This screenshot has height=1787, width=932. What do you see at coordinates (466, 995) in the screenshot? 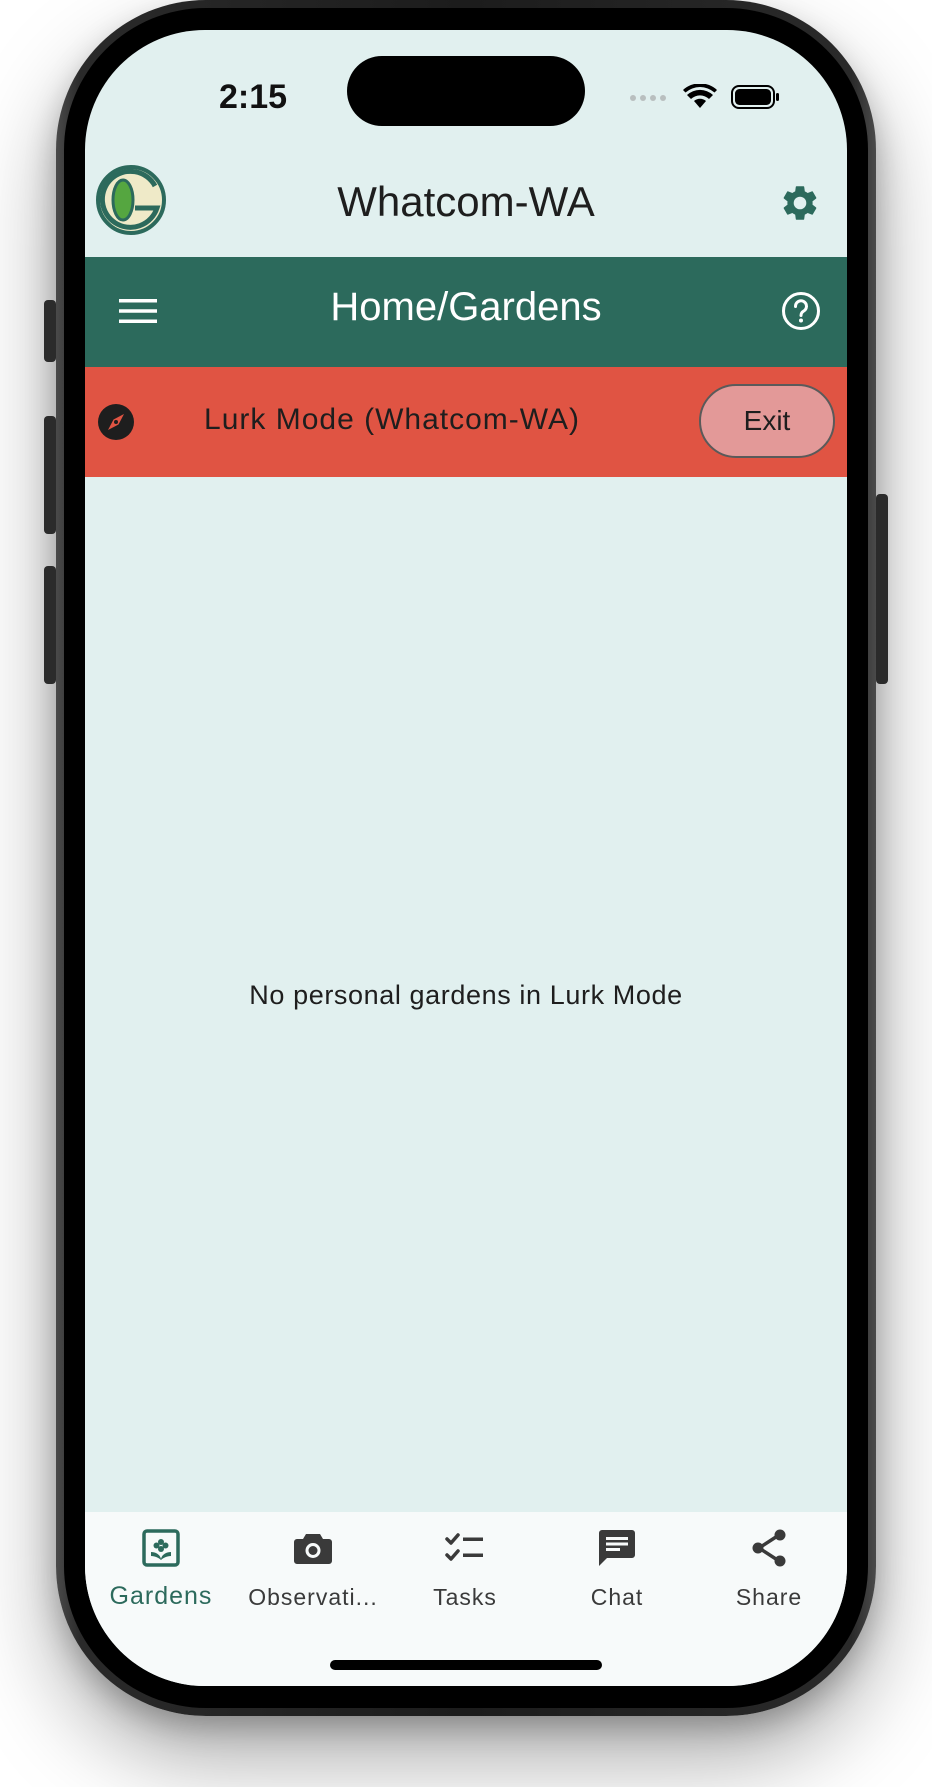
I see `empty-state-message: No personal gardens in Lurk Mode` at bounding box center [466, 995].